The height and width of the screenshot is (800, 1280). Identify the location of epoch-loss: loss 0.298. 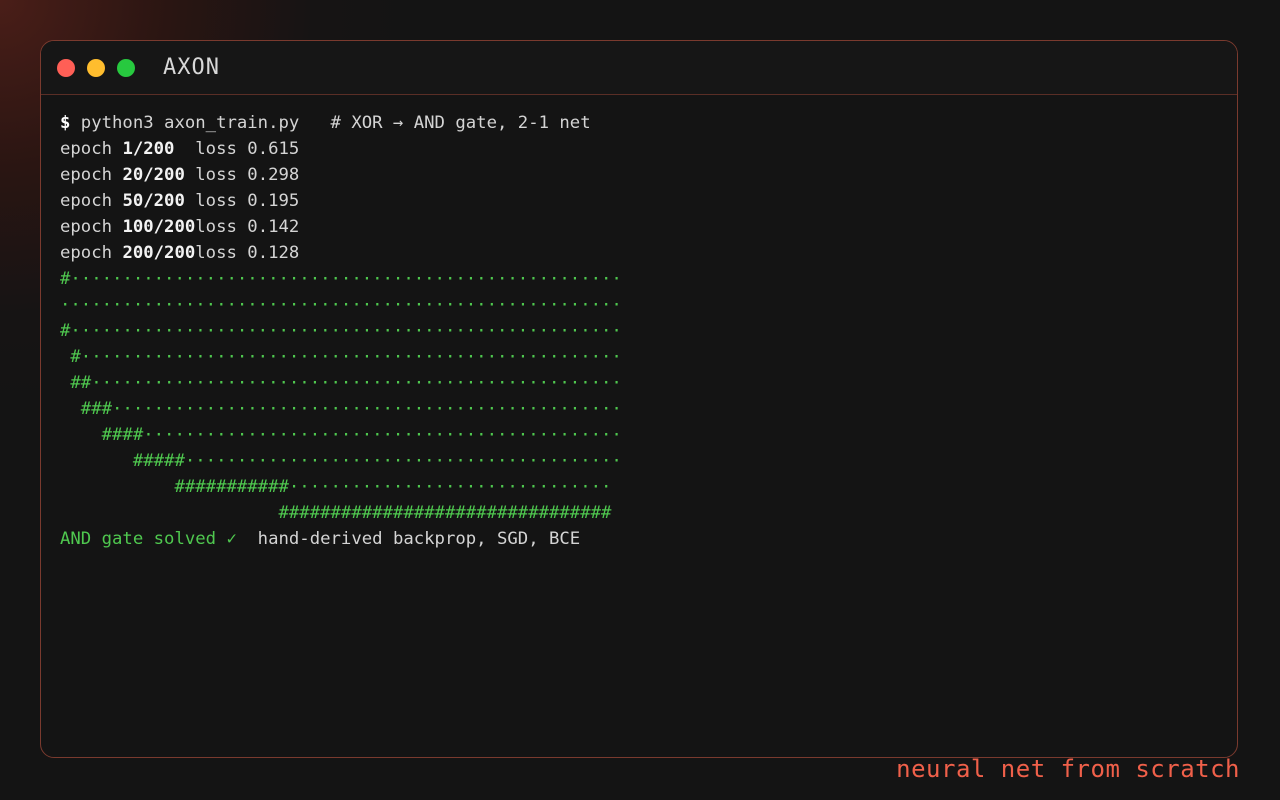
(242, 175).